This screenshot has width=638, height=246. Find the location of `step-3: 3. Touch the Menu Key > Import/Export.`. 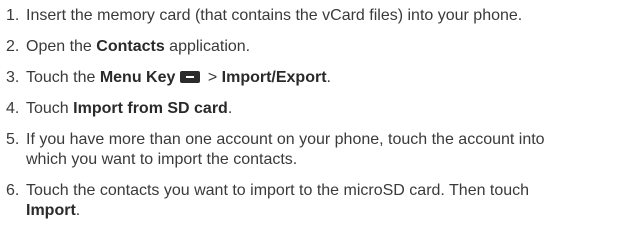

step-3: 3. Touch the Menu Key > Import/Export. is located at coordinates (320, 78).